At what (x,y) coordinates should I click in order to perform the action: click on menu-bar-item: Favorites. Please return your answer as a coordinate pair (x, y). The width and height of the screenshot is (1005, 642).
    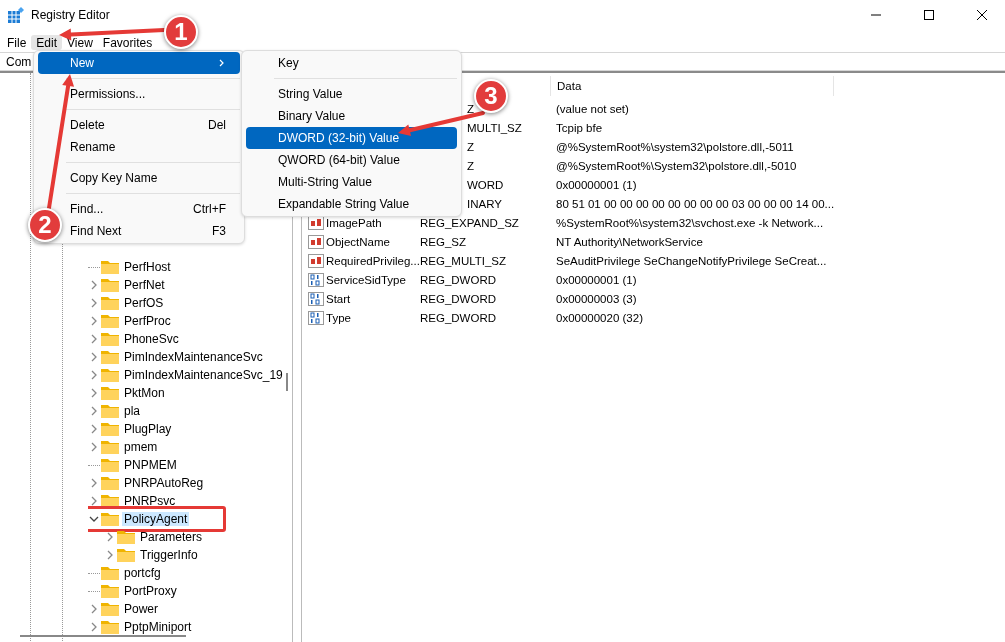
    Looking at the image, I should click on (127, 42).